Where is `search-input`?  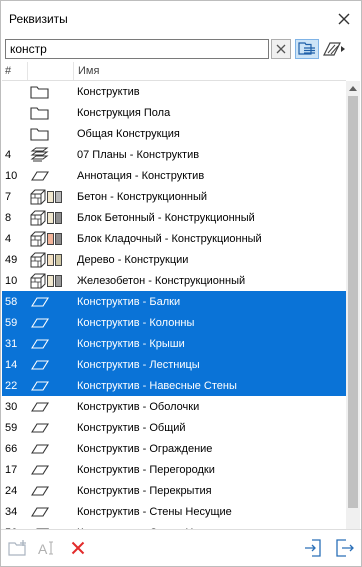
search-input is located at coordinates (137, 49).